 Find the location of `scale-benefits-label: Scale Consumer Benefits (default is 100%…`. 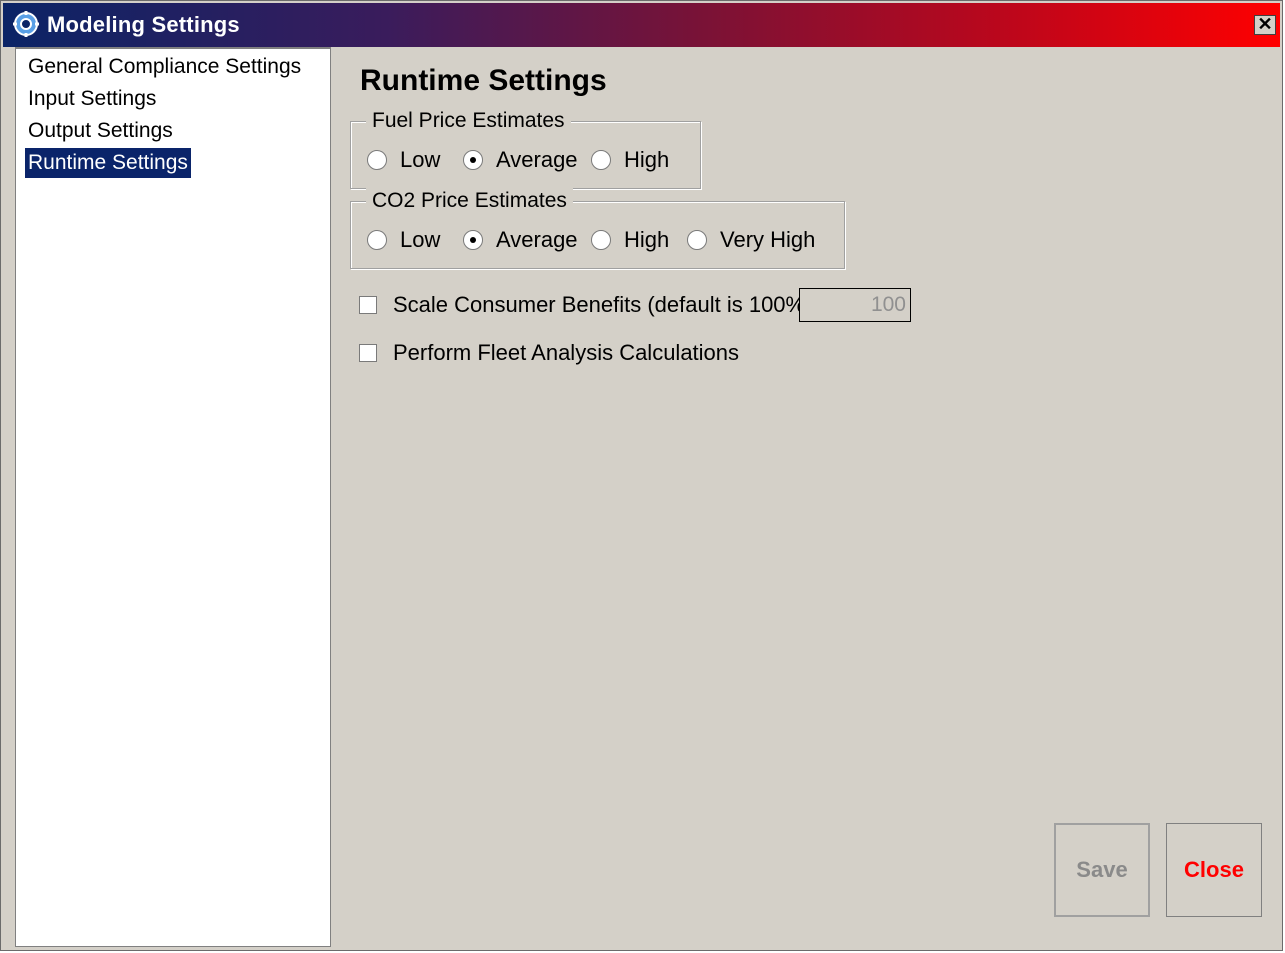

scale-benefits-label: Scale Consumer Benefits (default is 100%… is located at coordinates (606, 304).